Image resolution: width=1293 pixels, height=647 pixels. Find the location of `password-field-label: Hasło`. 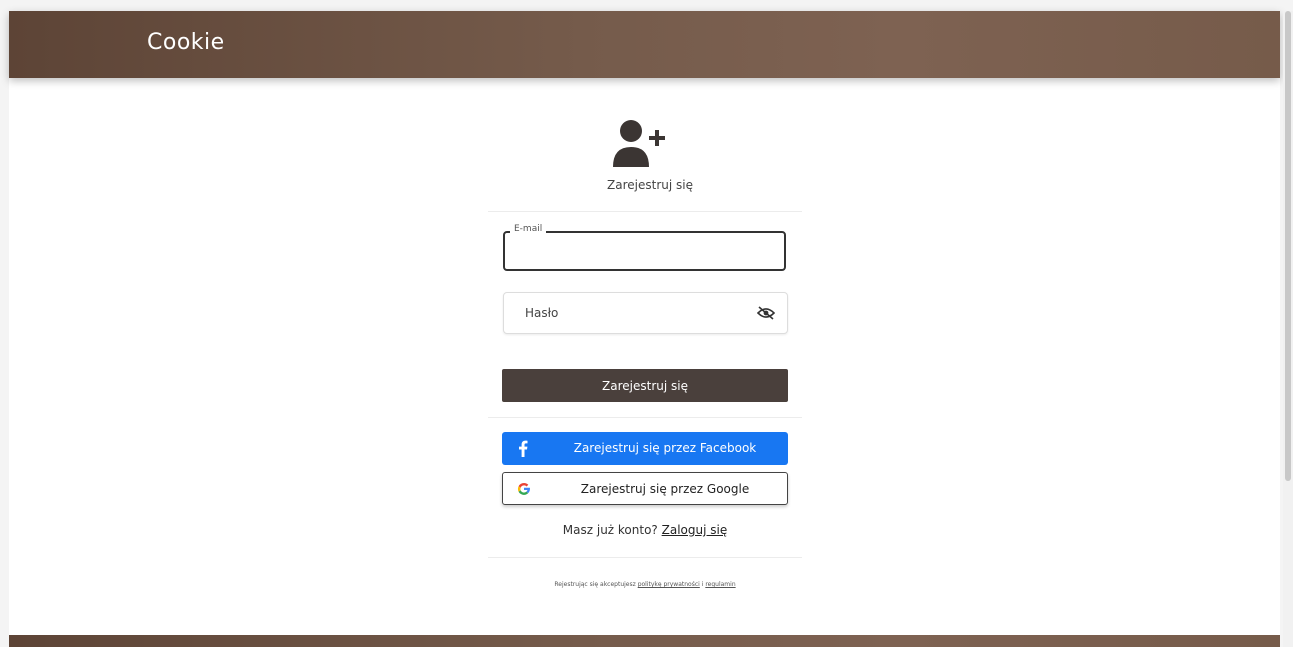

password-field-label: Hasło is located at coordinates (542, 313).